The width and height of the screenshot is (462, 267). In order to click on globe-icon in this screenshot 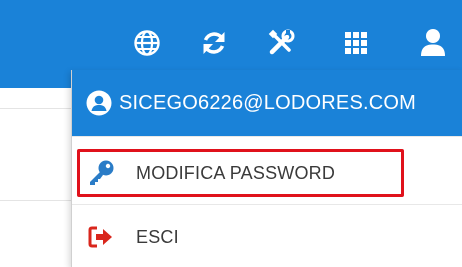, I will do `click(147, 43)`.